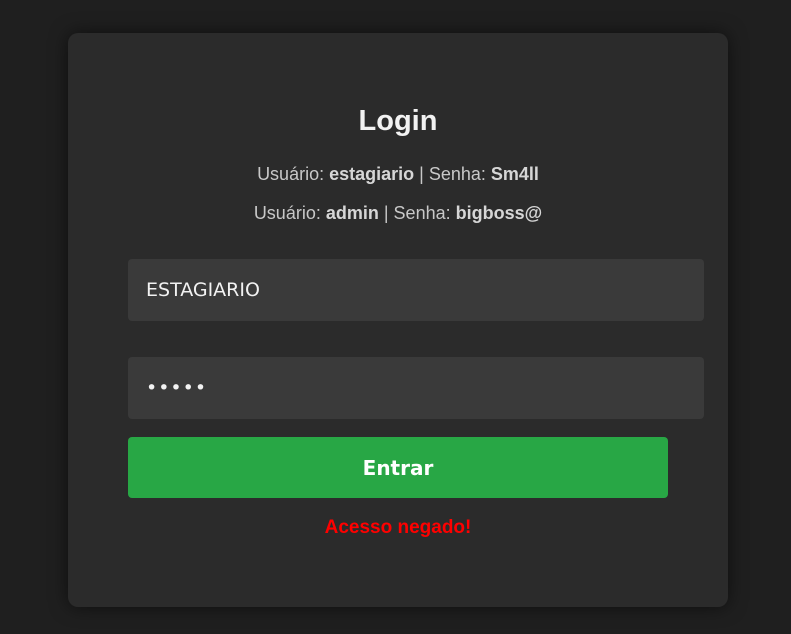  I want to click on credential-hint-admin: Usuário: admin | Senha: bigboss@, so click(398, 213).